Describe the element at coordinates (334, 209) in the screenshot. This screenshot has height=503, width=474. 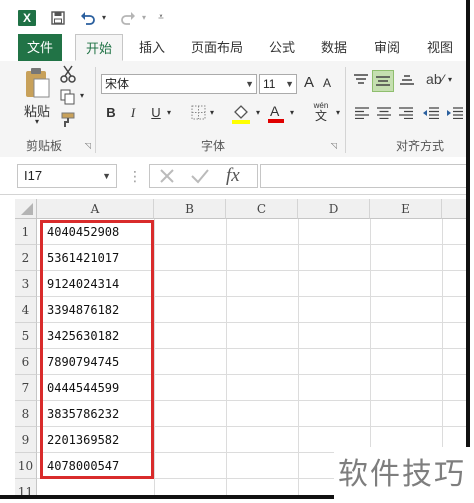
I see `column-header-d: D` at that location.